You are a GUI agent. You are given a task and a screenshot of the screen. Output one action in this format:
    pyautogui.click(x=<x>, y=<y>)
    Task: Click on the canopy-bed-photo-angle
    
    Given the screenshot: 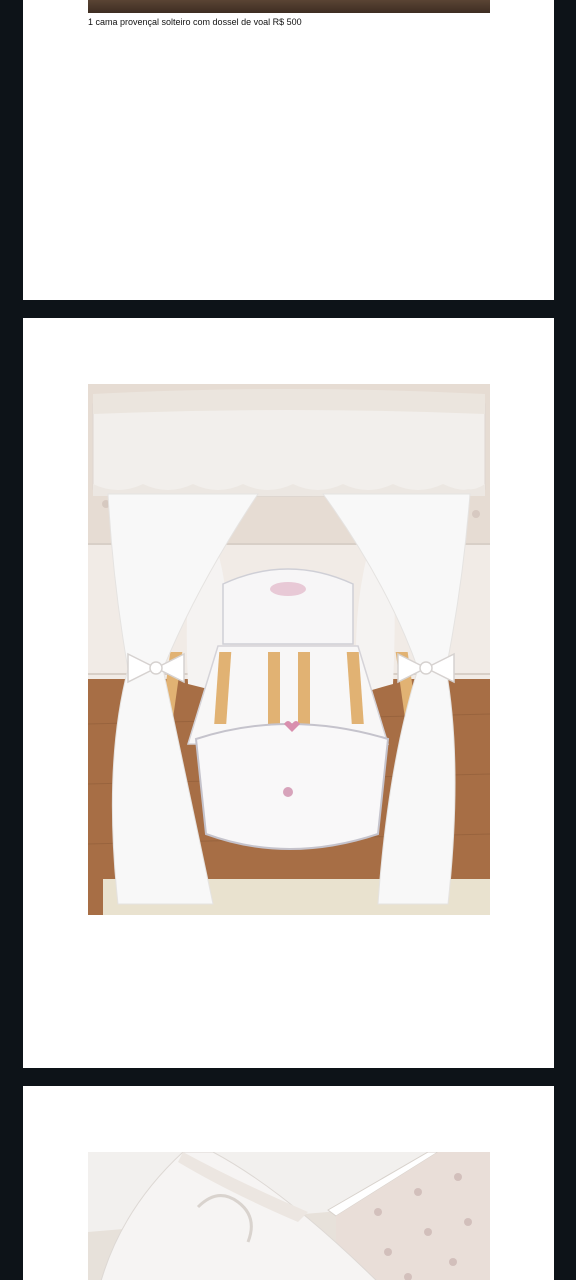 What is the action you would take?
    pyautogui.click(x=289, y=1216)
    